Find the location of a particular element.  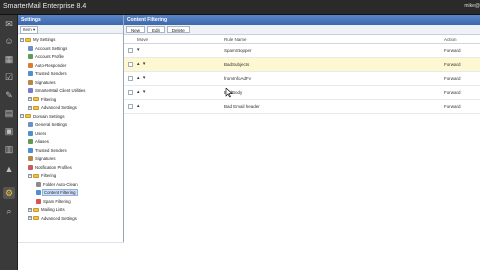

left-icon-bar: ✉ ☺ ▦ ☑ ✎ ▤ ▣ ▥ ▲ ⚙ ⌕ is located at coordinates (9, 142).